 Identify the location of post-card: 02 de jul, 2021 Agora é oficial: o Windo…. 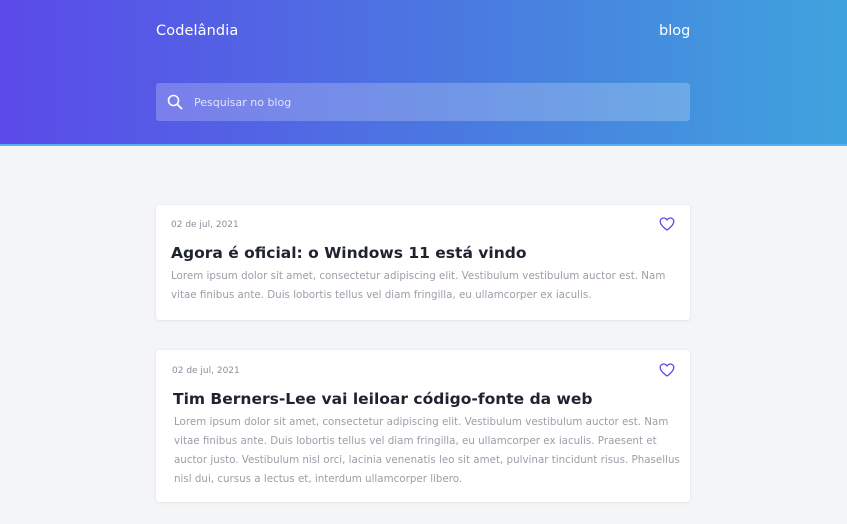
(423, 262).